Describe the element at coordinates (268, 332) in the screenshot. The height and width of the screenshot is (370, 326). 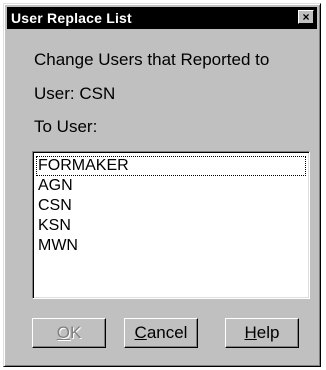
I see `help-label-rest: elp` at that location.